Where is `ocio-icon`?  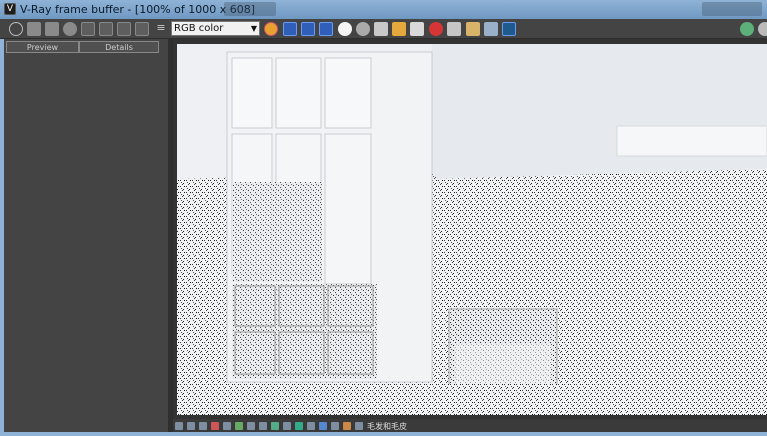 ocio-icon is located at coordinates (275, 426).